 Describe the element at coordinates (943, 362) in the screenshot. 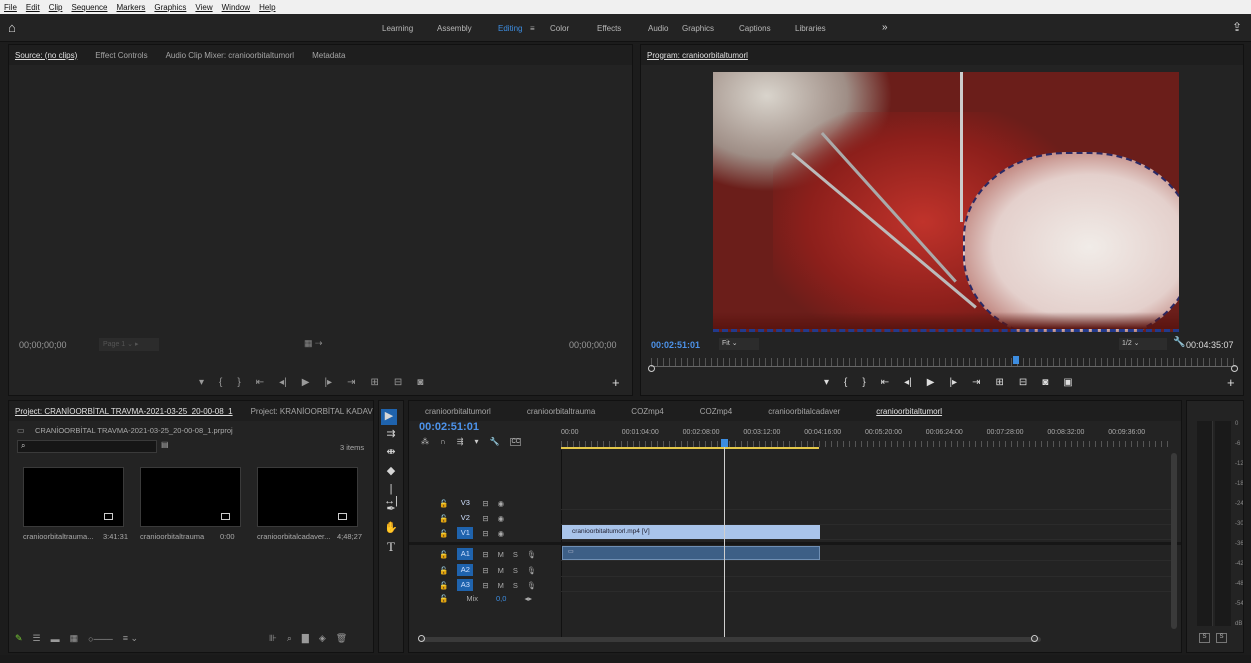

I see `program-scrubber` at that location.